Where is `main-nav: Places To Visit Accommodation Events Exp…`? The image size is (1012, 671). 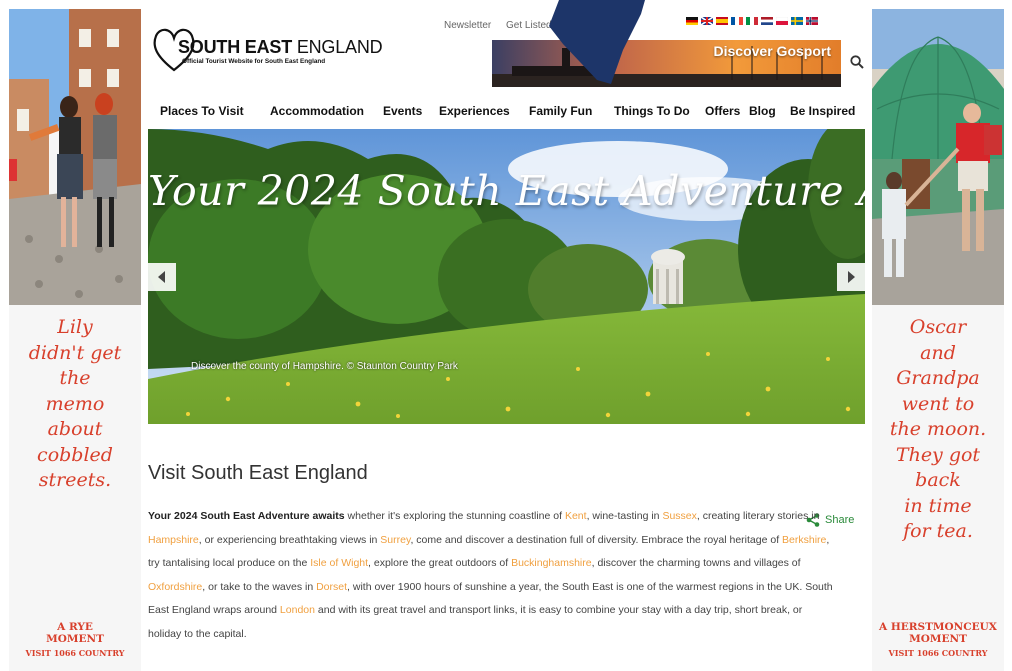
main-nav: Places To Visit Accommodation Events Exp… is located at coordinates (506, 112).